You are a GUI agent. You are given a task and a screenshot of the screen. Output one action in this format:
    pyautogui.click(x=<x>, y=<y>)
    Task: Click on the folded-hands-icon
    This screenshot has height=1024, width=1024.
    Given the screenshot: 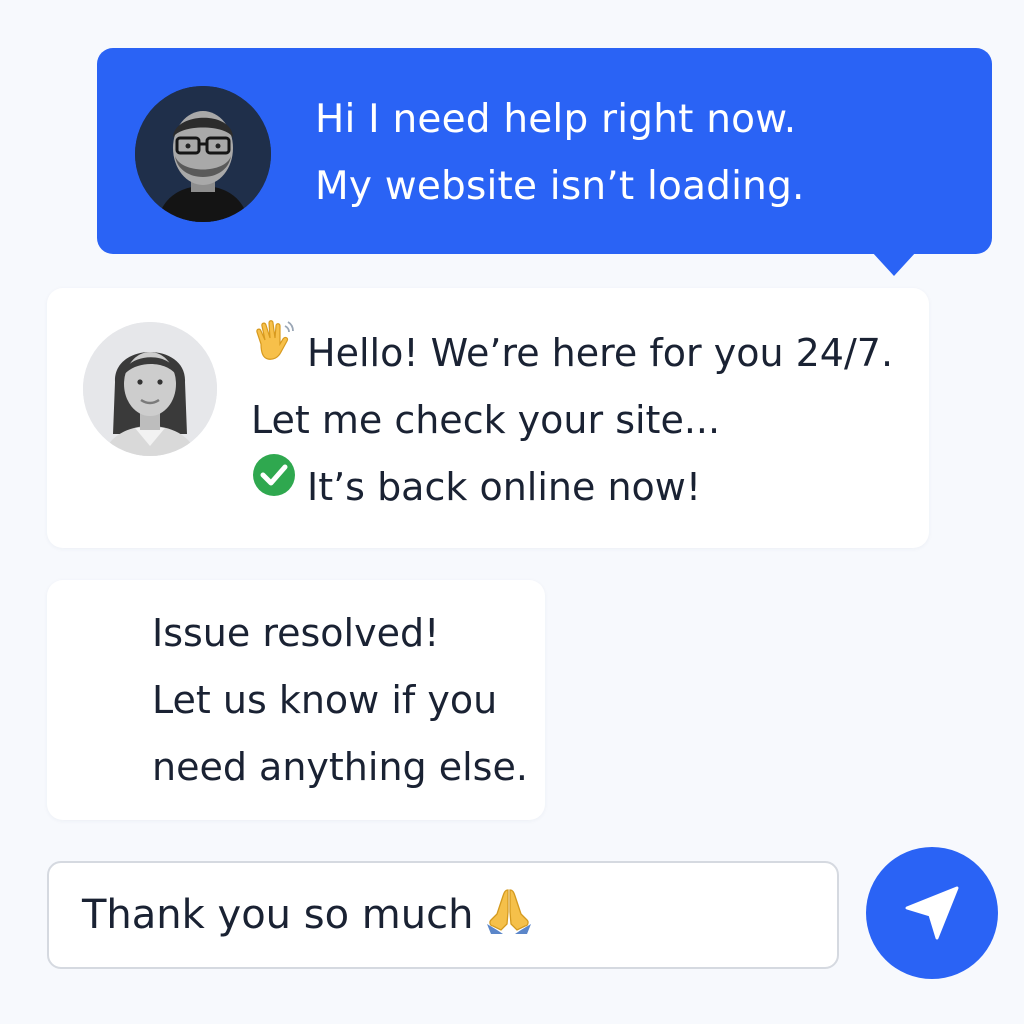 What is the action you would take?
    pyautogui.click(x=509, y=915)
    